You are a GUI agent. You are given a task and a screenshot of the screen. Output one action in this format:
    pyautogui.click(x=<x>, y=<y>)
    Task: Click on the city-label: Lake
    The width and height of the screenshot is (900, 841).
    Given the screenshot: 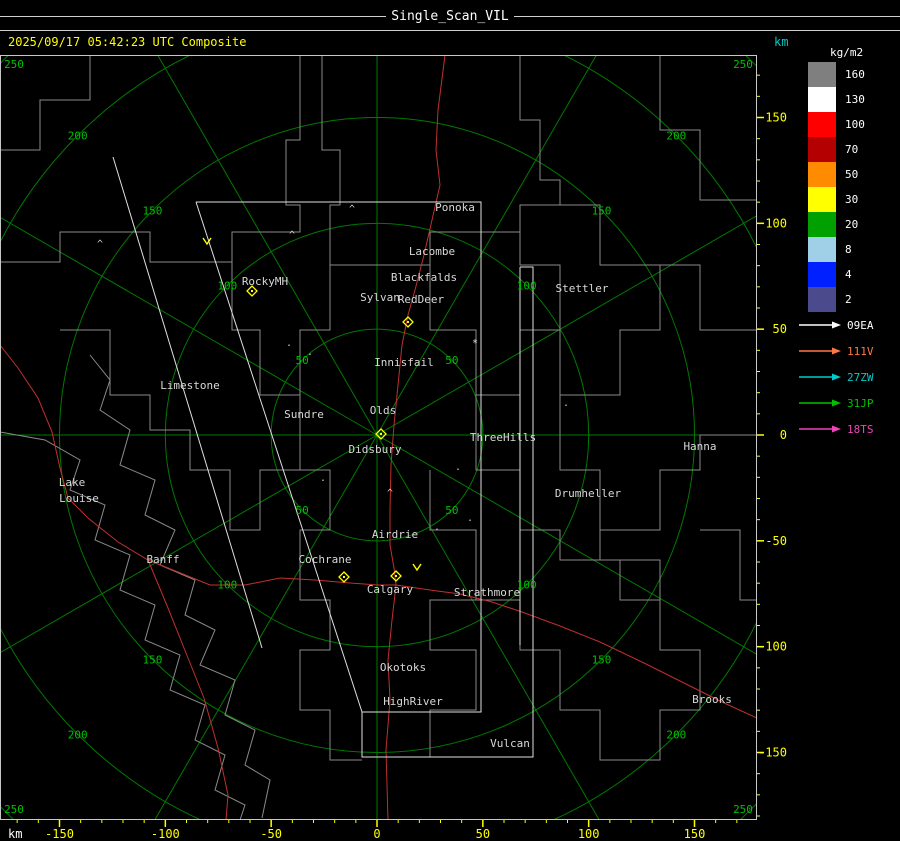 What is the action you would take?
    pyautogui.click(x=72, y=482)
    